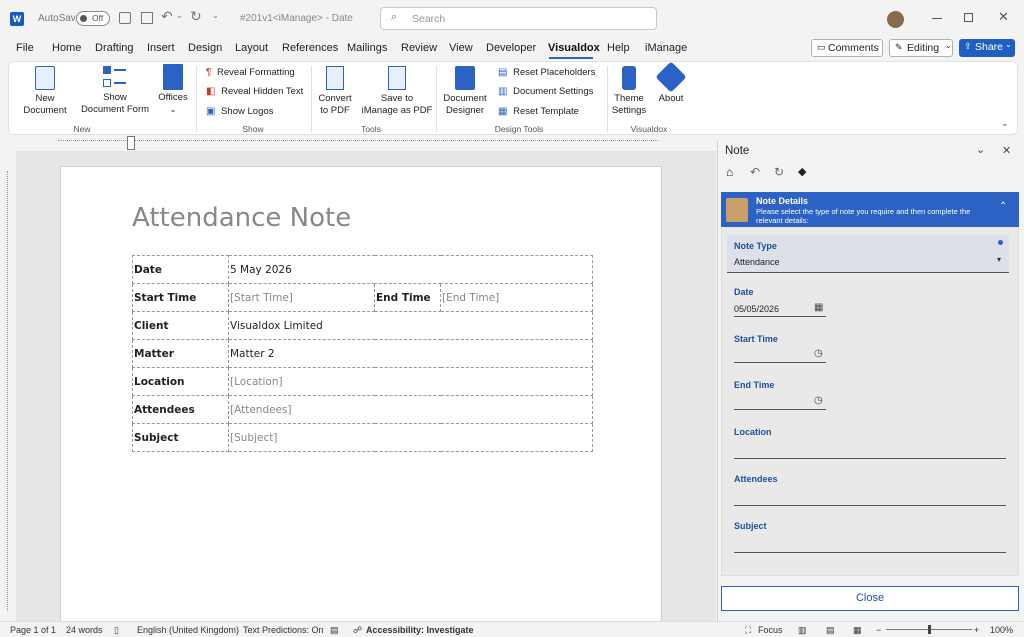 The width and height of the screenshot is (1024, 637). I want to click on document-heading: Attendance Note, so click(241, 218).